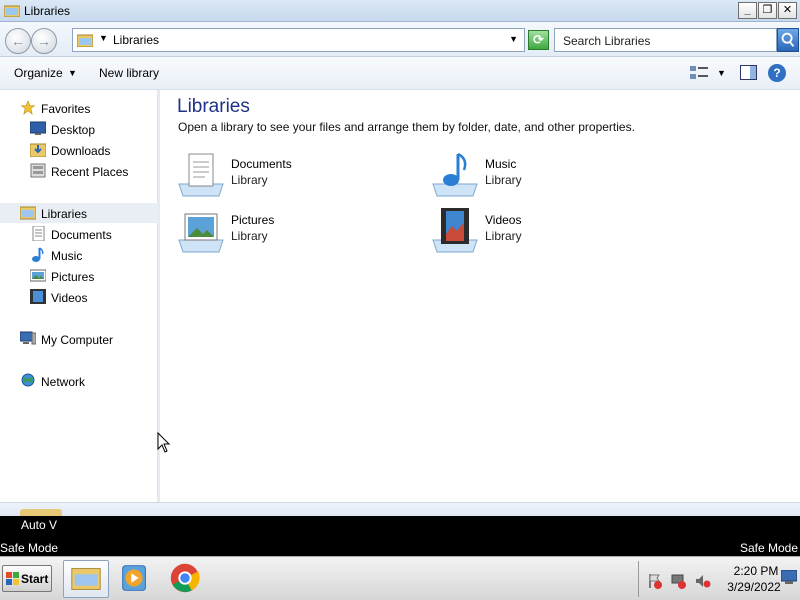 The image size is (800, 600). I want to click on search-button, so click(788, 40).